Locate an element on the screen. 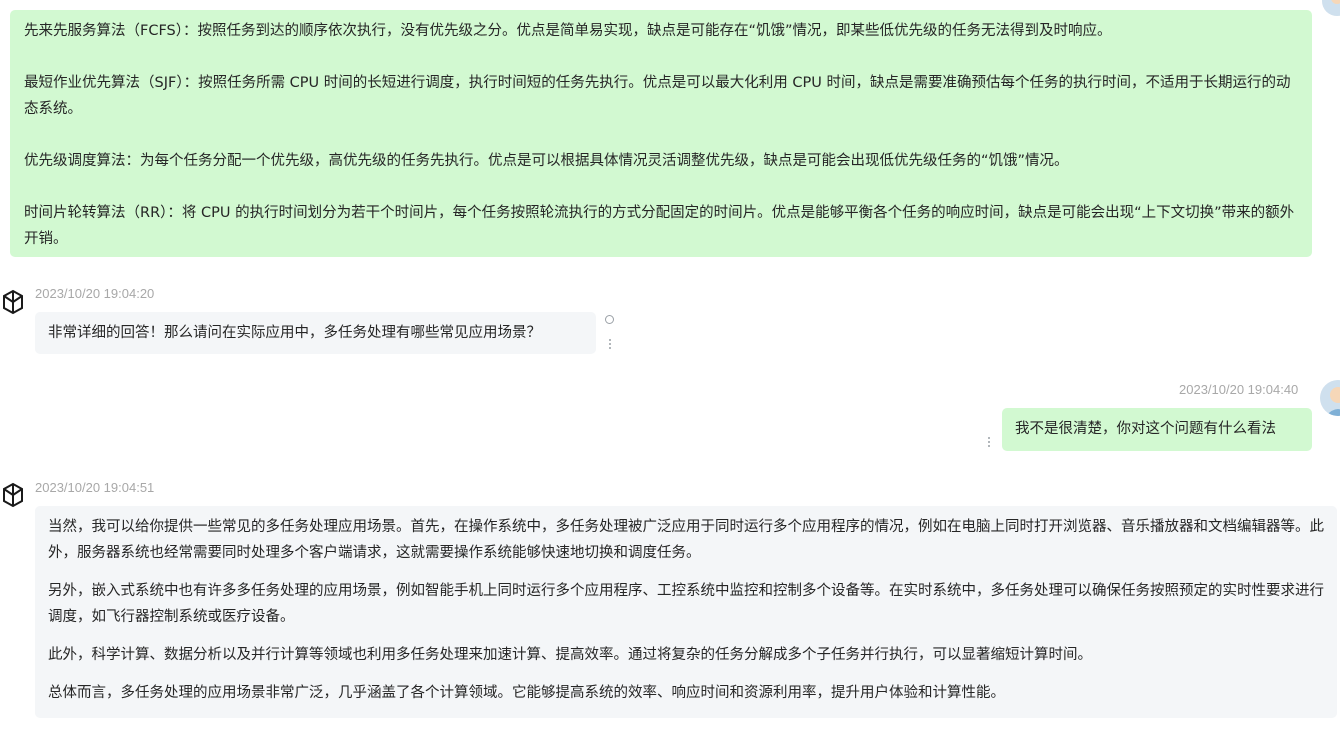  bot-message-bubble: 非常详细的回答！那么请问在实际应用中，多任务处理有哪些常见应用场景？ is located at coordinates (315, 333).